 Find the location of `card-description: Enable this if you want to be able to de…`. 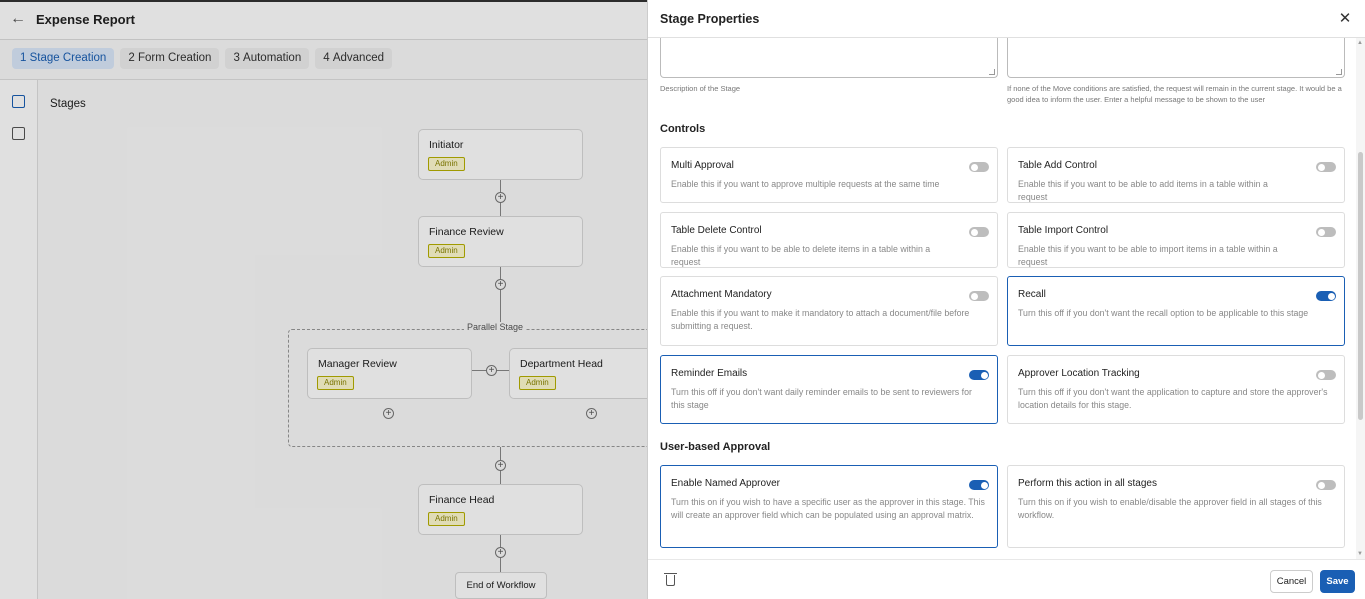

card-description: Enable this if you want to be able to de… is located at coordinates (801, 255).